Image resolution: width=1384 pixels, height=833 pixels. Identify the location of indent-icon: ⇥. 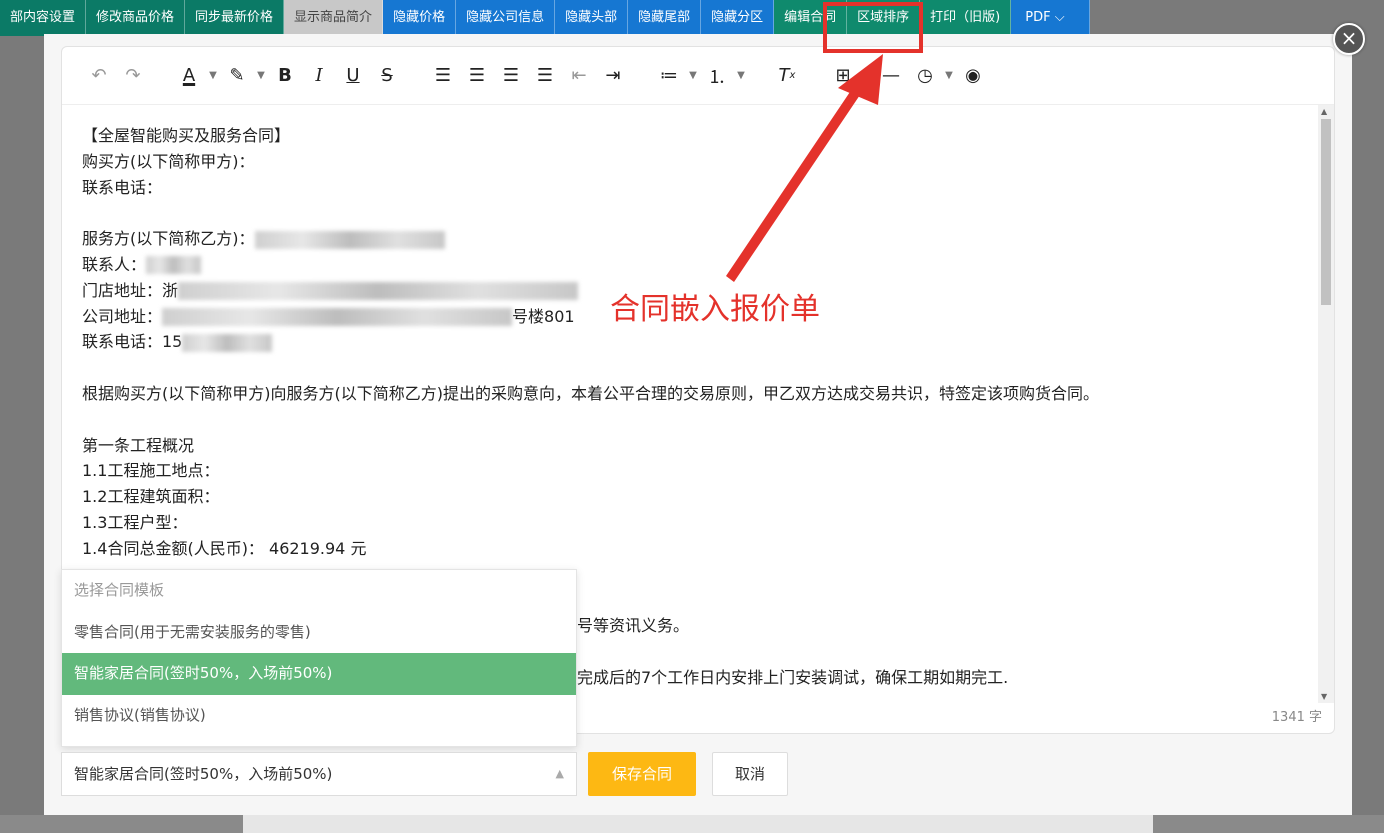
(613, 76).